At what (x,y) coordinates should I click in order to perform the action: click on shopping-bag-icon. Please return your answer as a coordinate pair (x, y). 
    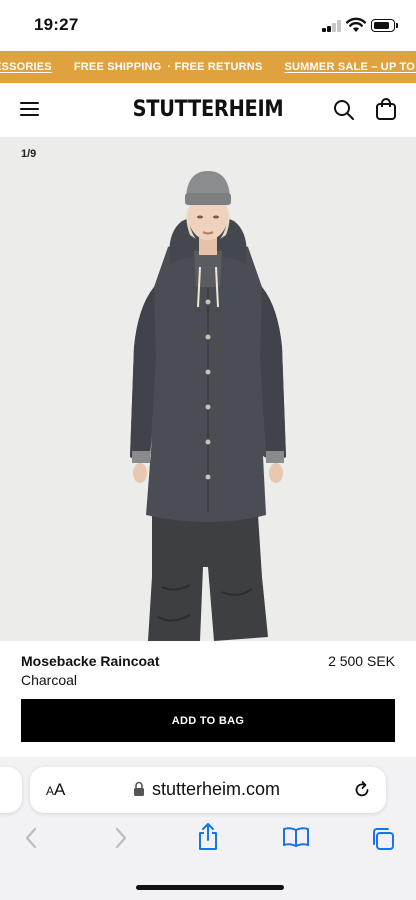
    Looking at the image, I should click on (386, 109).